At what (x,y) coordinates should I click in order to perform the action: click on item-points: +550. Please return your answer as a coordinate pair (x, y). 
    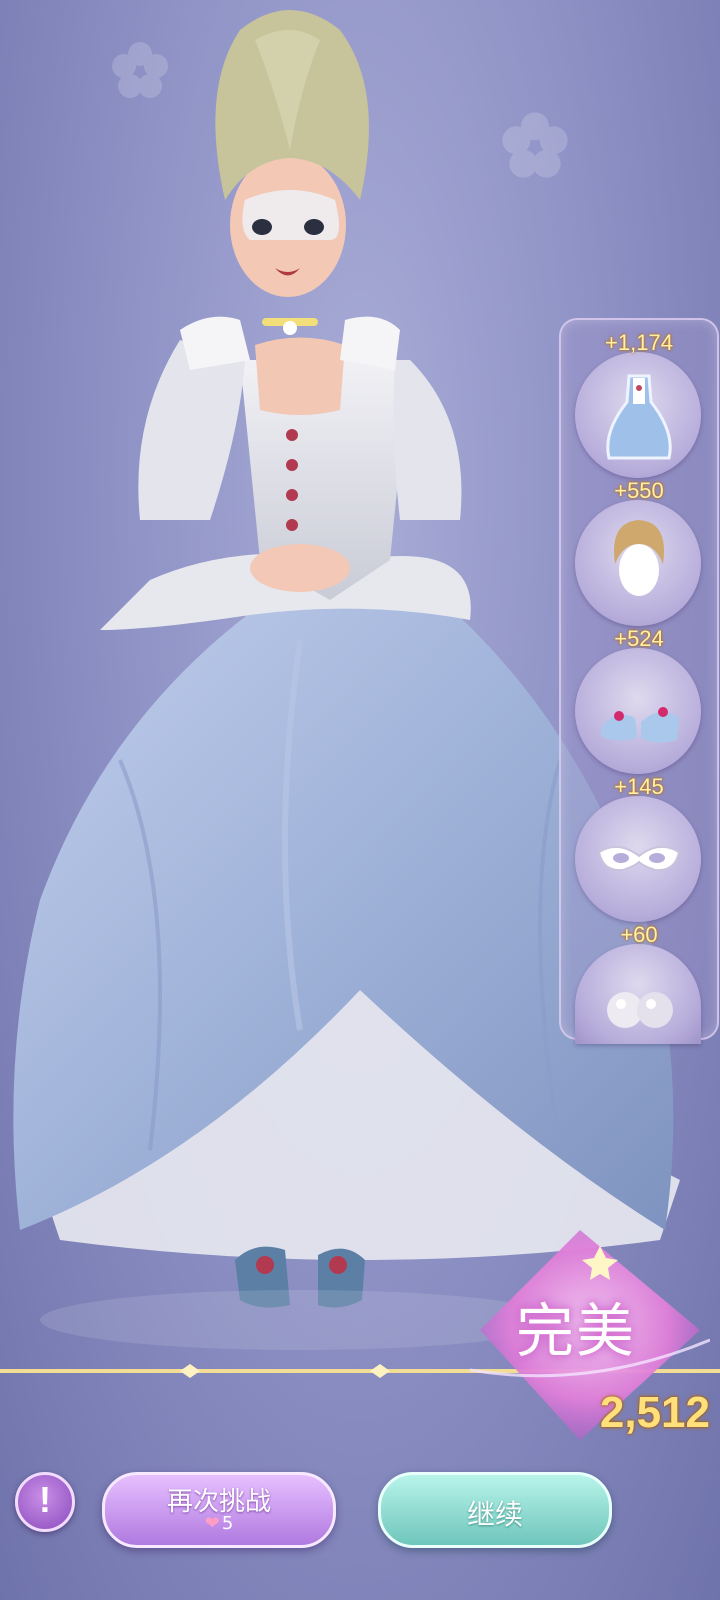
    Looking at the image, I should click on (639, 490).